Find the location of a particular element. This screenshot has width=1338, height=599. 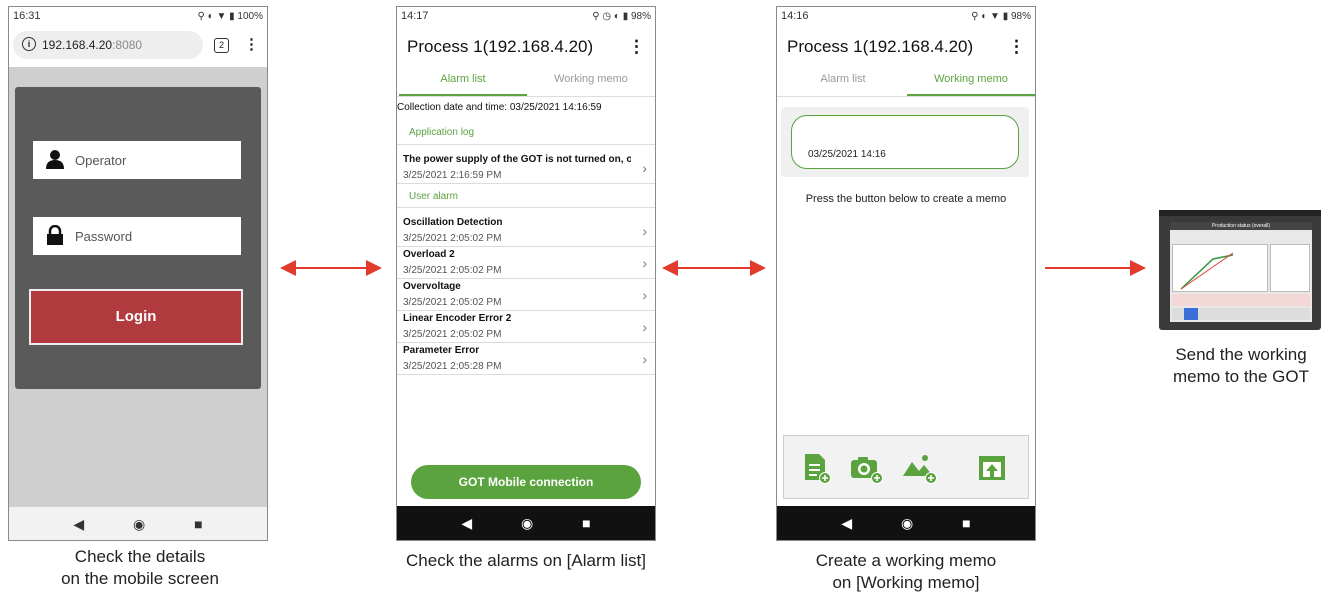

section-application-log: Application log is located at coordinates (442, 132).